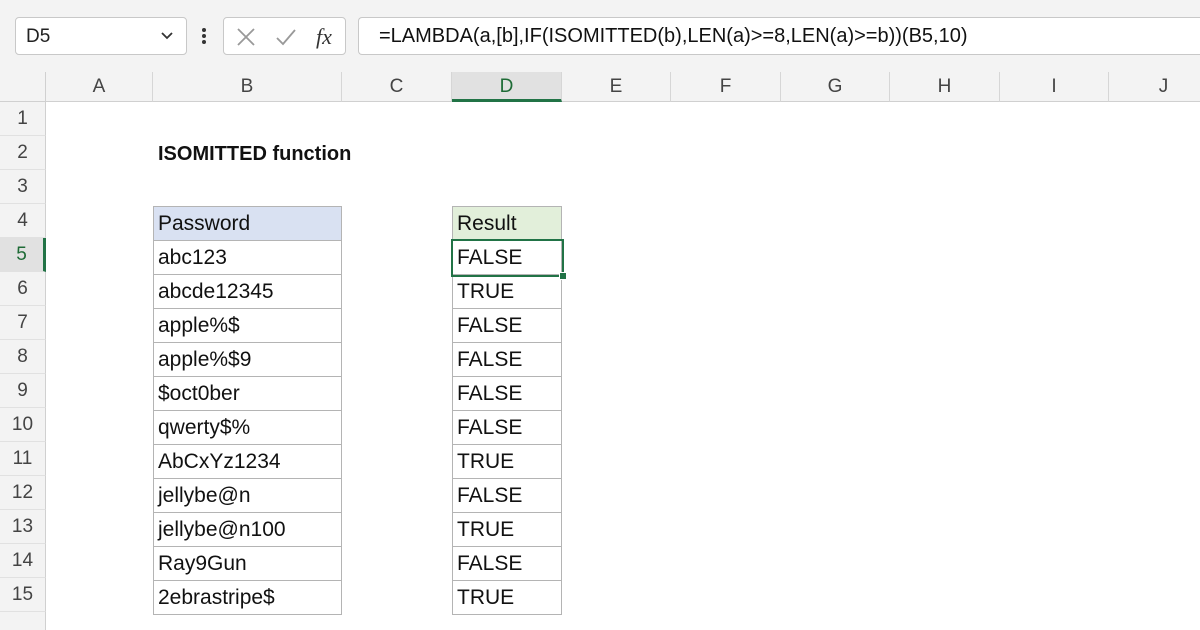 Image resolution: width=1200 pixels, height=630 pixels. I want to click on row-header-6: 6, so click(23, 289).